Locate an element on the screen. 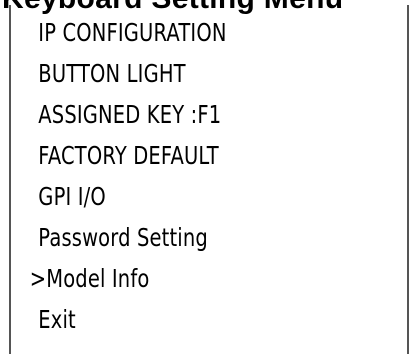  menu-item-password-setting: Password Setting is located at coordinates (165, 237).